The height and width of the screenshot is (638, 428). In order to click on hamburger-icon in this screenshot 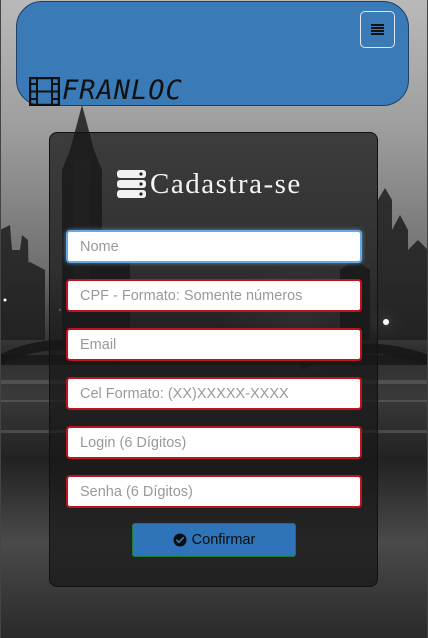, I will do `click(377, 29)`.